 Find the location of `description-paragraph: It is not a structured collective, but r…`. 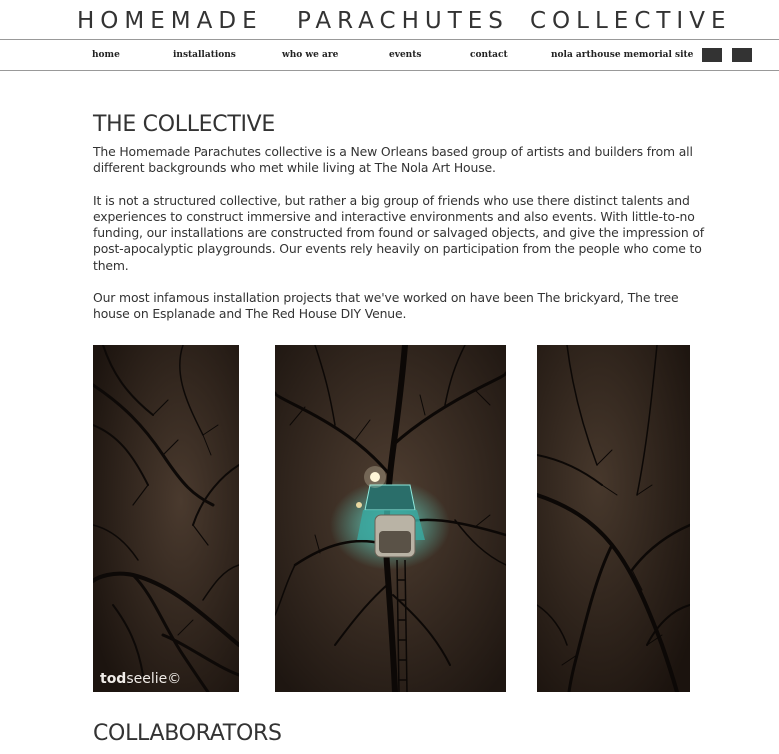

description-paragraph: It is not a structured collective, but r… is located at coordinates (398, 232).